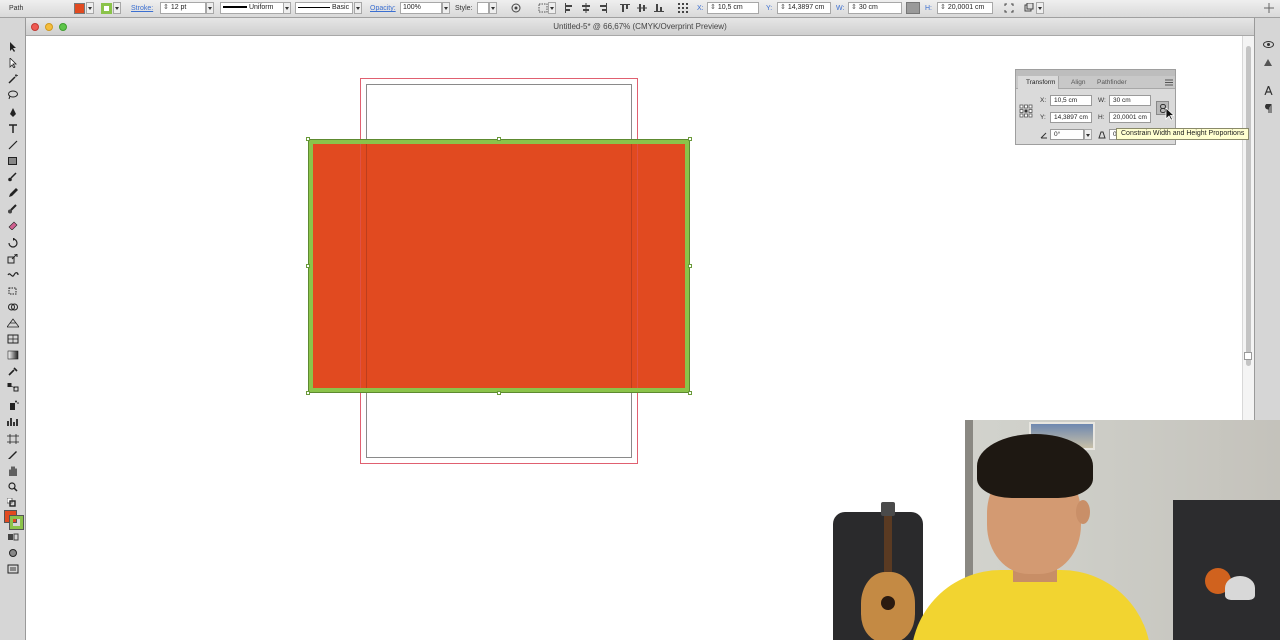 This screenshot has width=1280, height=640. Describe the element at coordinates (1095, 82) in the screenshot. I see `panel-tabs: Transform Align Pathfinder` at that location.